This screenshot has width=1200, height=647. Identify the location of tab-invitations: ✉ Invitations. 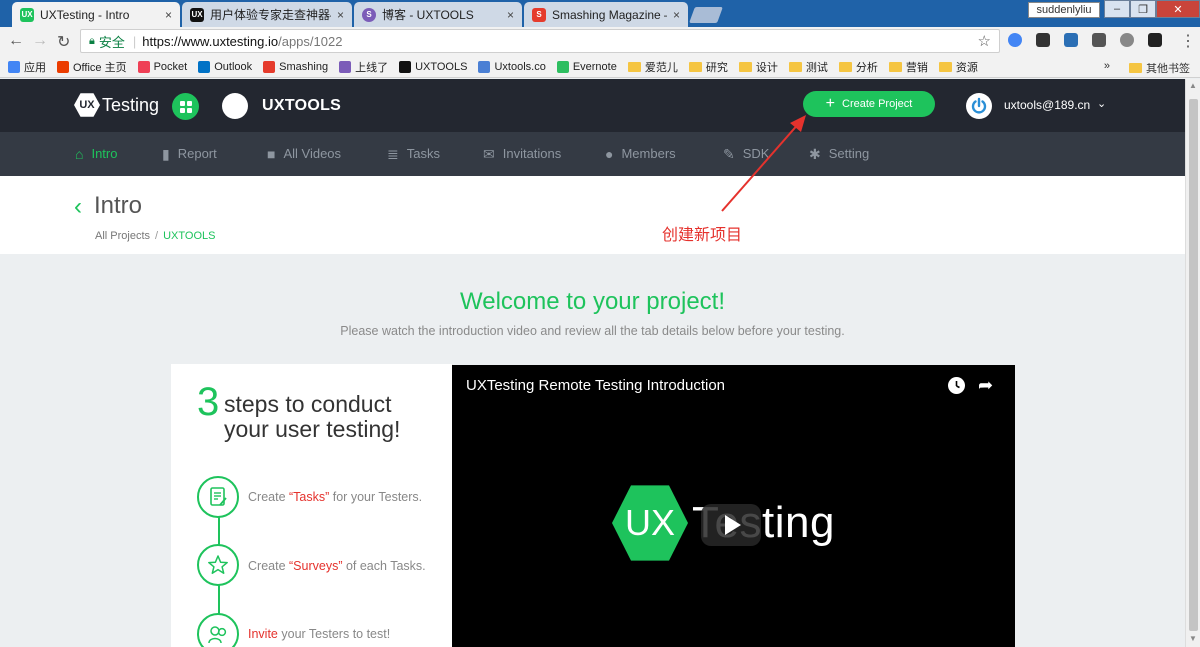
(522, 153).